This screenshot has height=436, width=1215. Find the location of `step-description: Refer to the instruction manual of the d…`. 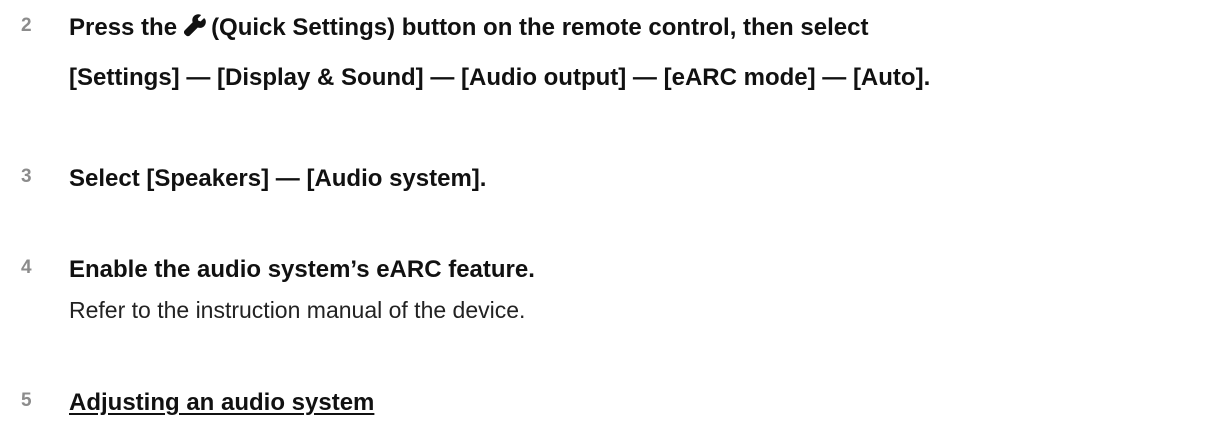

step-description: Refer to the instruction manual of the d… is located at coordinates (297, 310).